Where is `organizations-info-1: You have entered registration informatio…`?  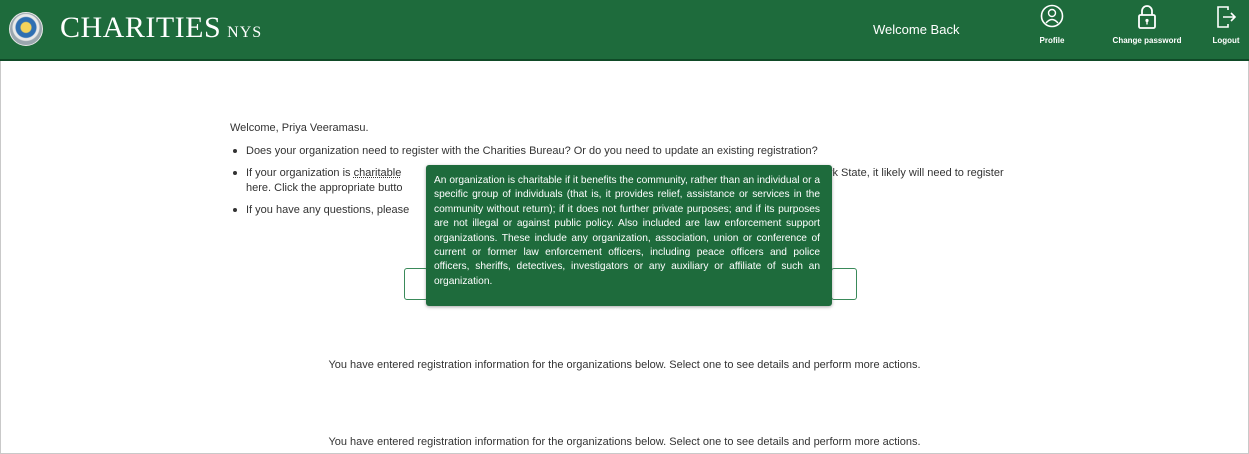 organizations-info-1: You have entered registration informatio… is located at coordinates (624, 365).